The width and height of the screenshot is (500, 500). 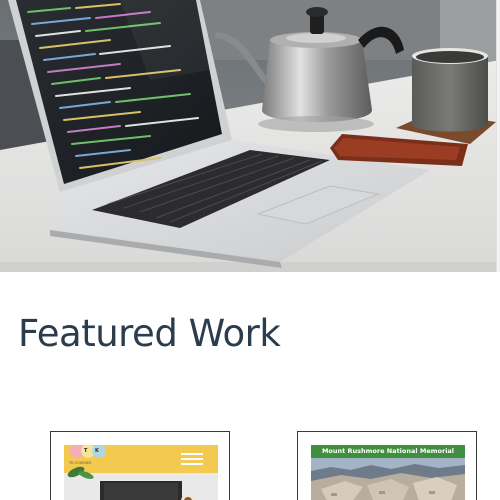 I want to click on featured-work-card-1: T K TK COURSES, so click(x=140, y=465).